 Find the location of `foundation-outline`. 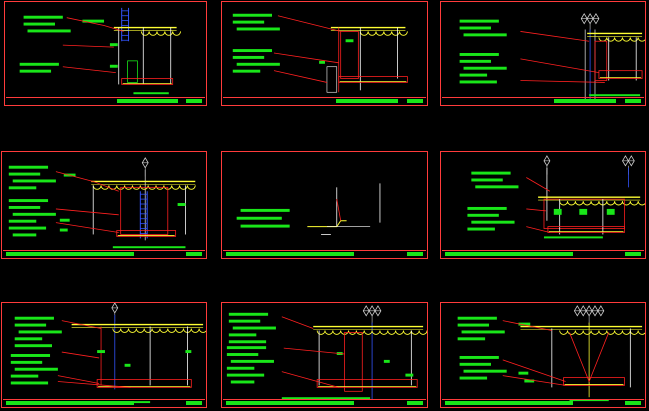

foundation-outline is located at coordinates (349, 55).